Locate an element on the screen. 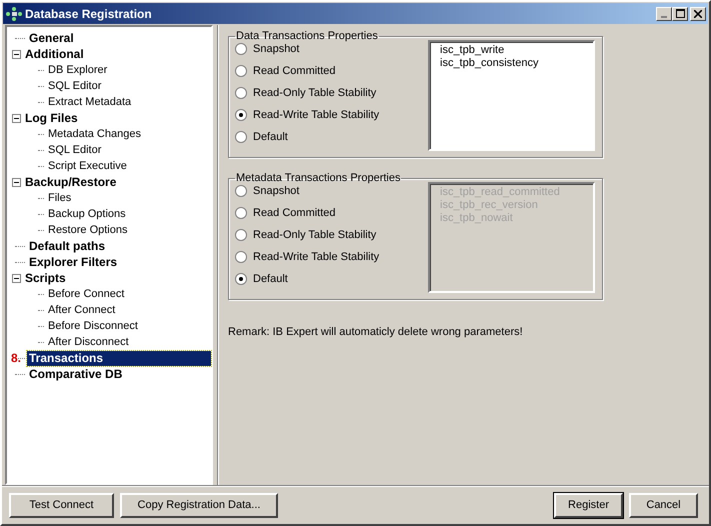 This screenshot has height=526, width=711. cancel-button: Cancel is located at coordinates (663, 505).